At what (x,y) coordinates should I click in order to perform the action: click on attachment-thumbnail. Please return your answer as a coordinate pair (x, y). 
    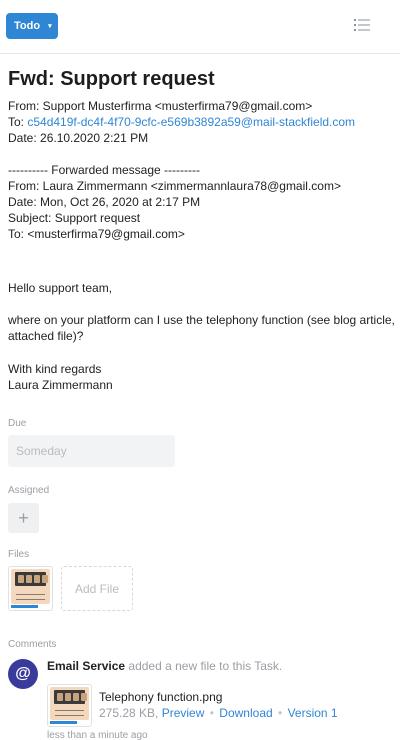
    Looking at the image, I should click on (69, 705).